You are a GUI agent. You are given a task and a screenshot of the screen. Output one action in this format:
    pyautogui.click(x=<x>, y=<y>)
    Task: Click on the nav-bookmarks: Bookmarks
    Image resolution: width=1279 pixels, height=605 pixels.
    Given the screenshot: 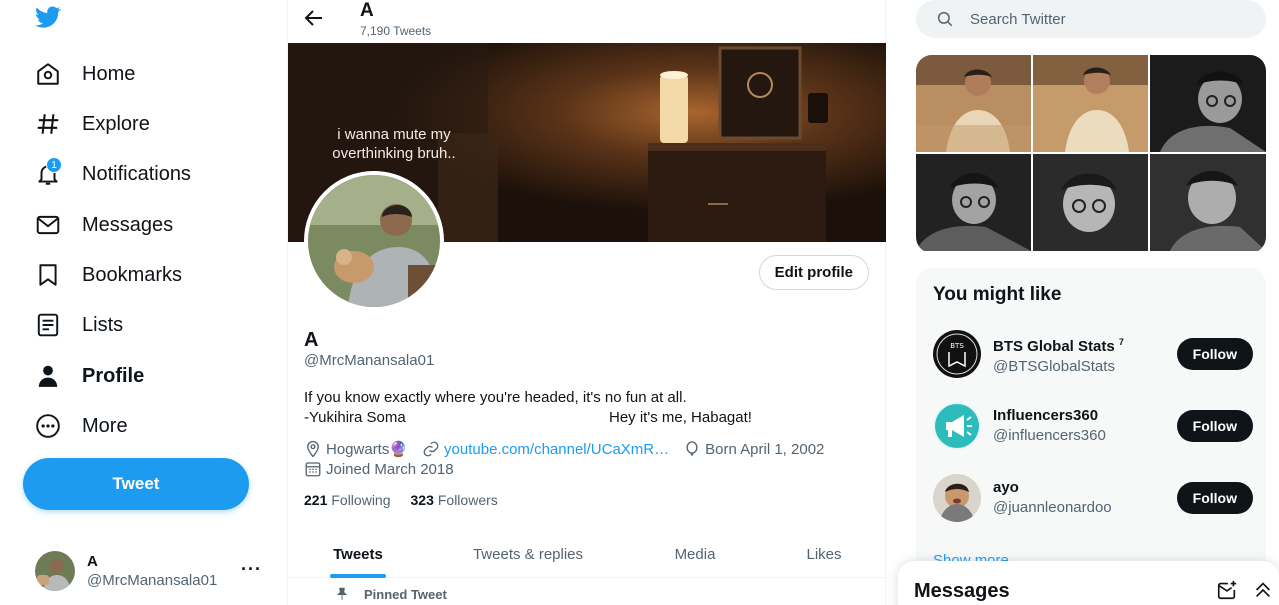 What is the action you would take?
    pyautogui.click(x=108, y=275)
    